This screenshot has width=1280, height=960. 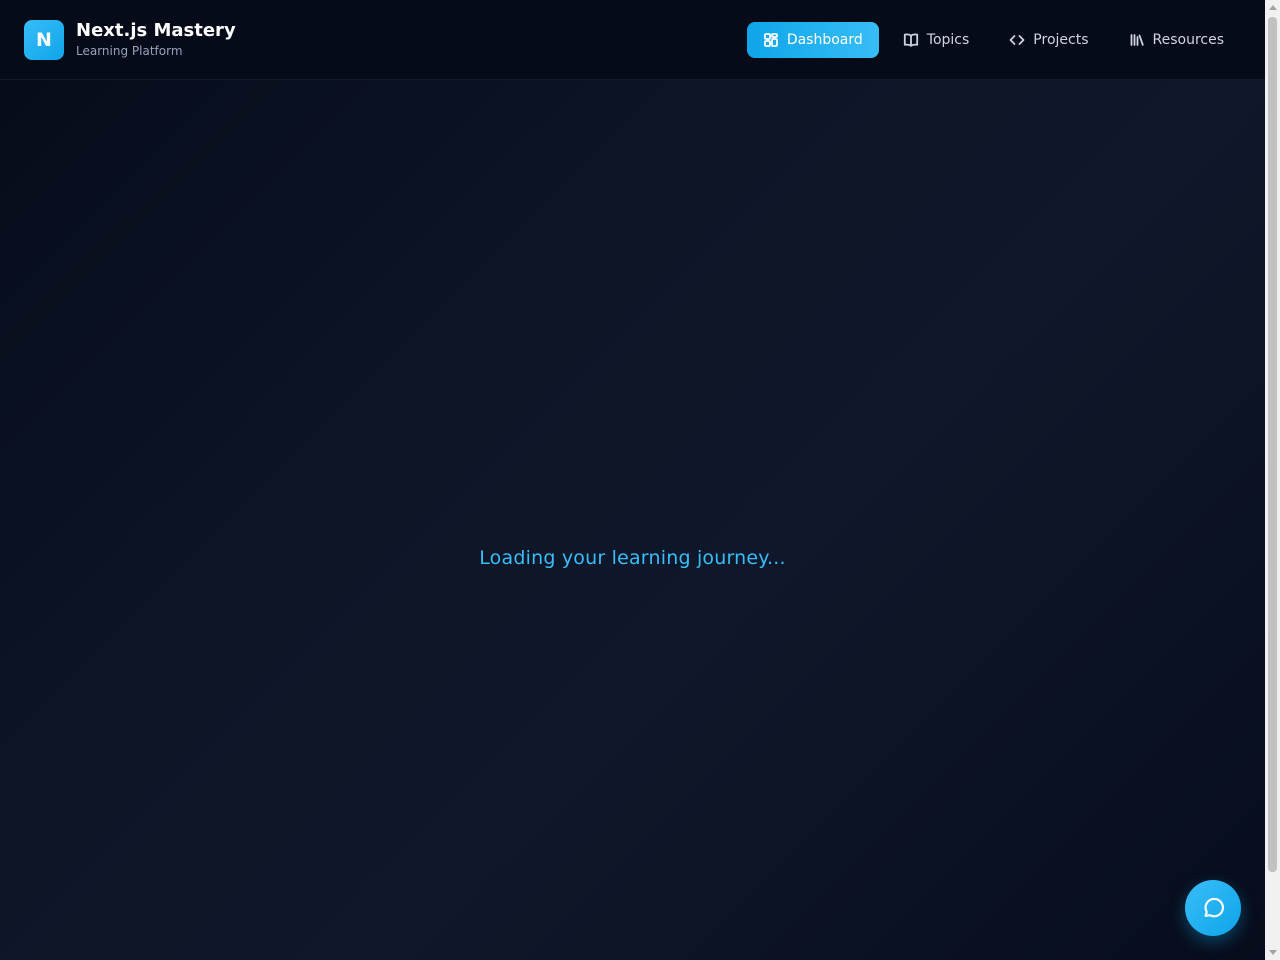 What do you see at coordinates (1273, 7) in the screenshot?
I see `scroll-up-arrow-icon` at bounding box center [1273, 7].